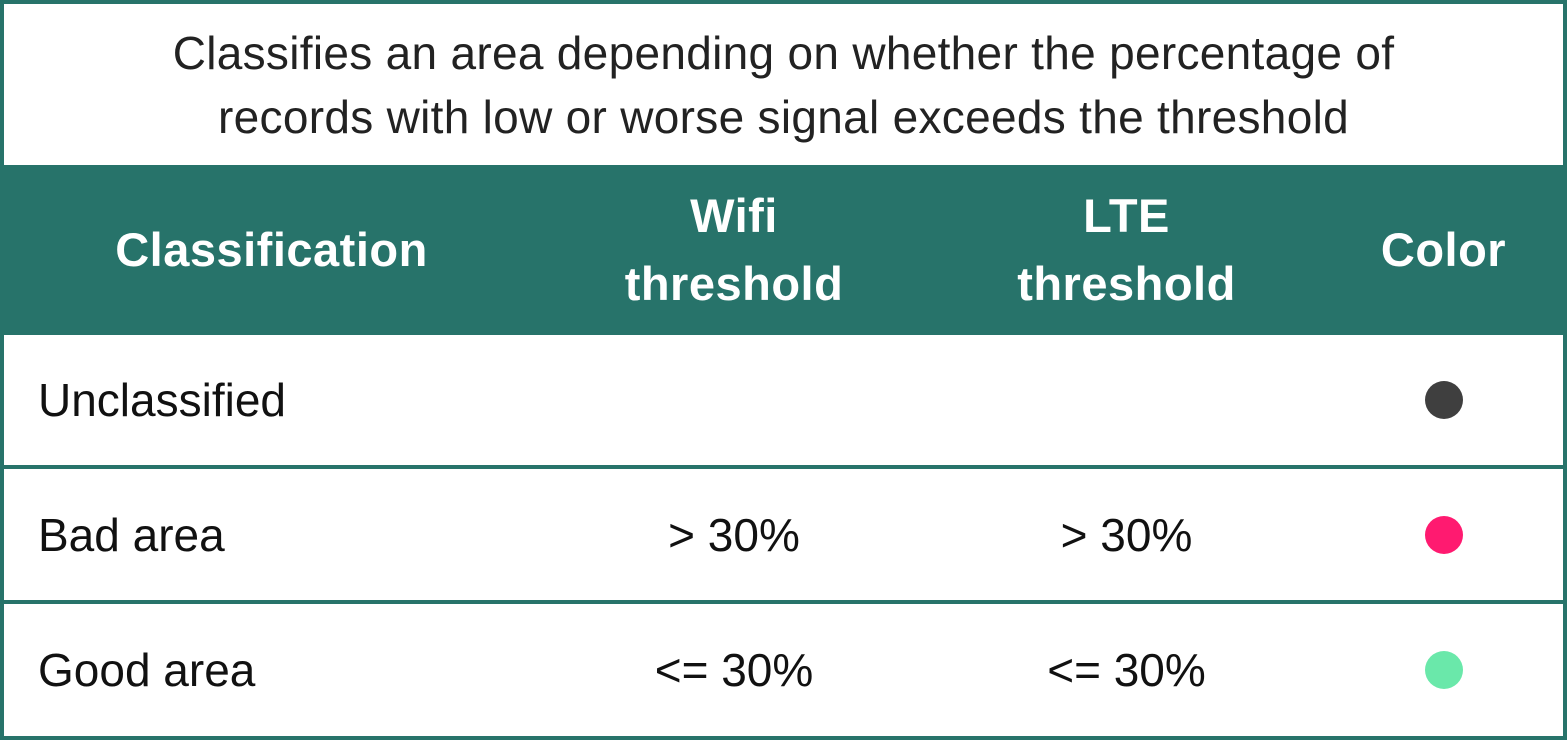  What do you see at coordinates (734, 250) in the screenshot?
I see `header-wifi-threshold: Wifi threshold` at bounding box center [734, 250].